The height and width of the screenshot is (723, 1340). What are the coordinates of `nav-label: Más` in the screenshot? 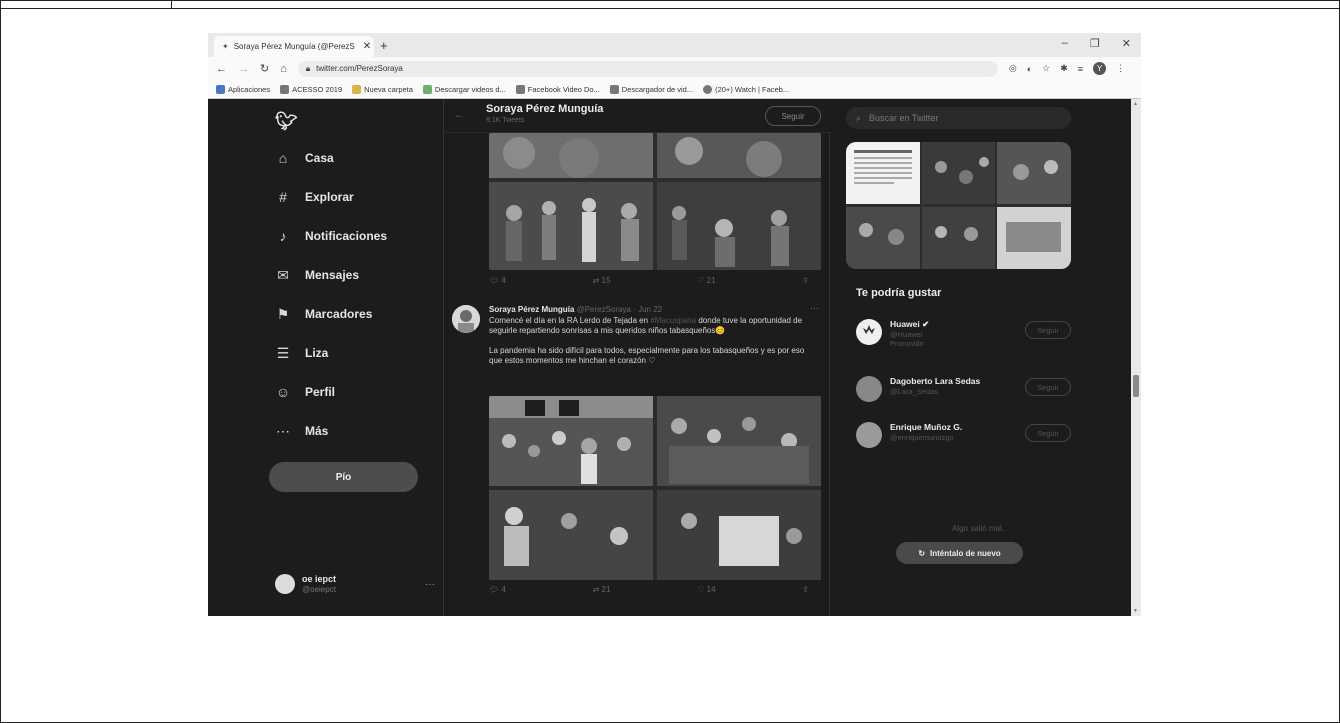 It's located at (317, 431).